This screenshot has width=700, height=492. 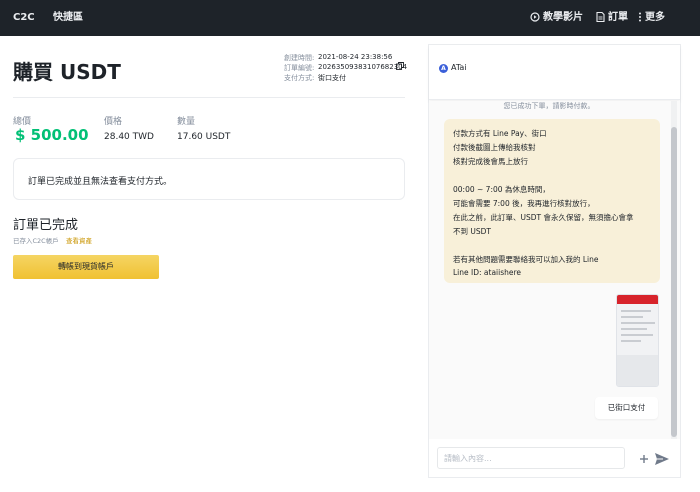 I want to click on more-vertical-icon, so click(x=640, y=17).